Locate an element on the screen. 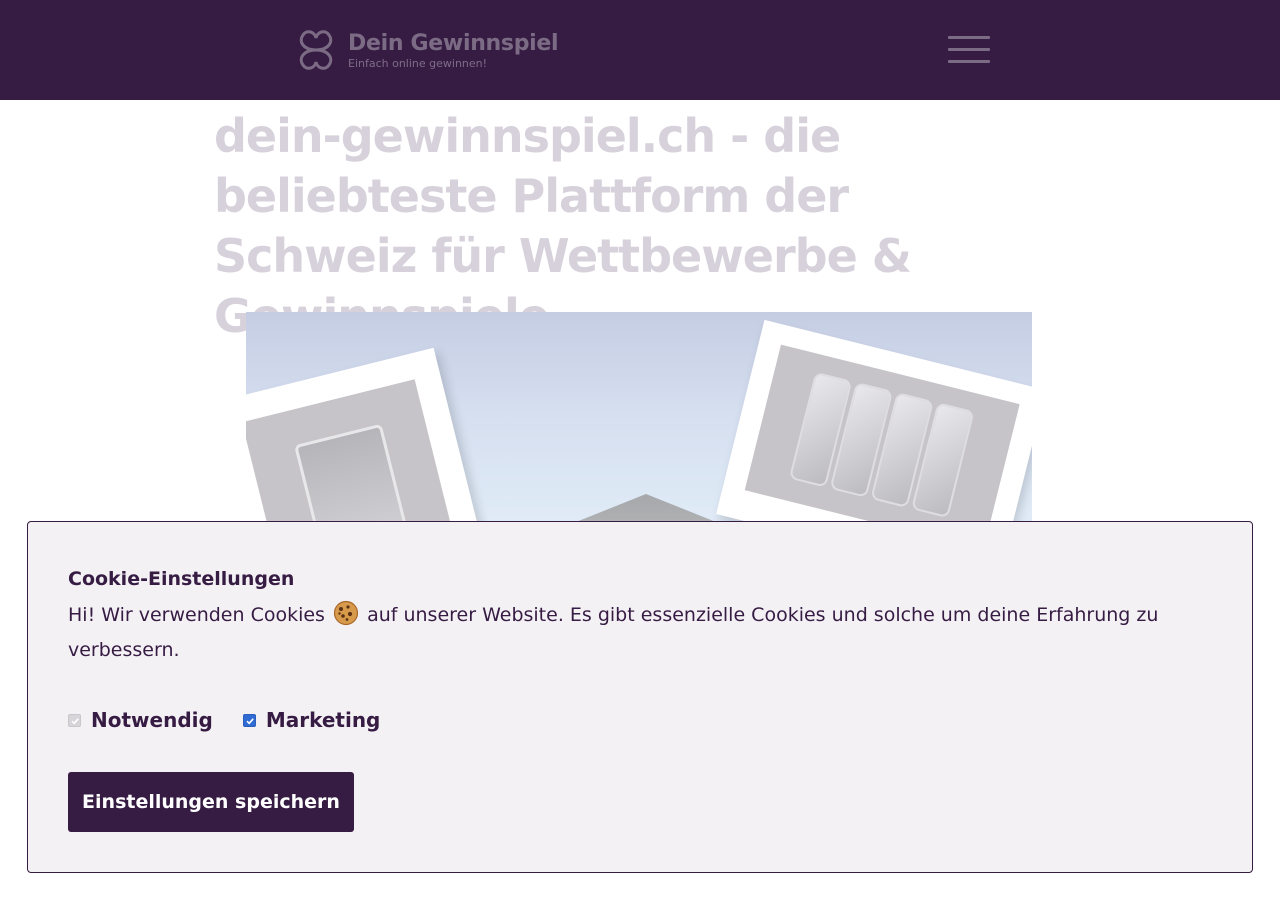  polaroid-grill is located at coordinates (369, 434).